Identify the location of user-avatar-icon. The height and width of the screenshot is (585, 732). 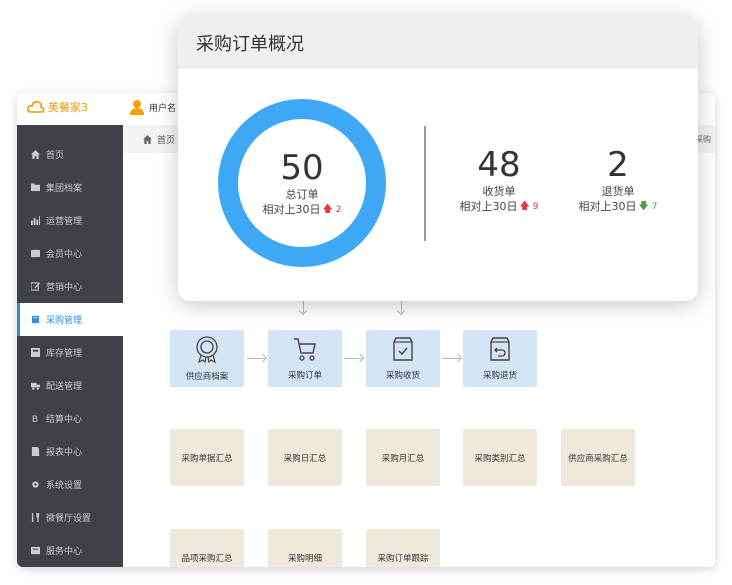
(137, 107).